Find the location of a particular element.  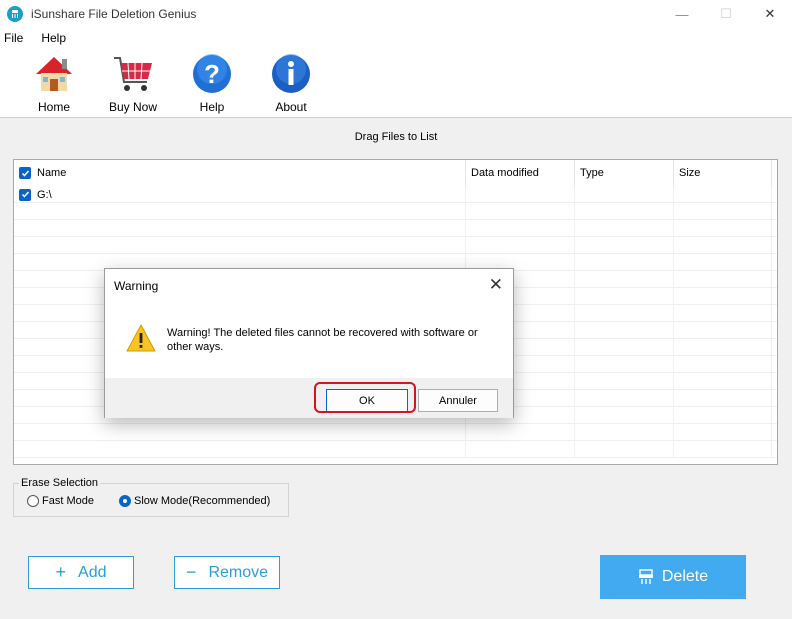

table-row: G:\ is located at coordinates (395, 194).